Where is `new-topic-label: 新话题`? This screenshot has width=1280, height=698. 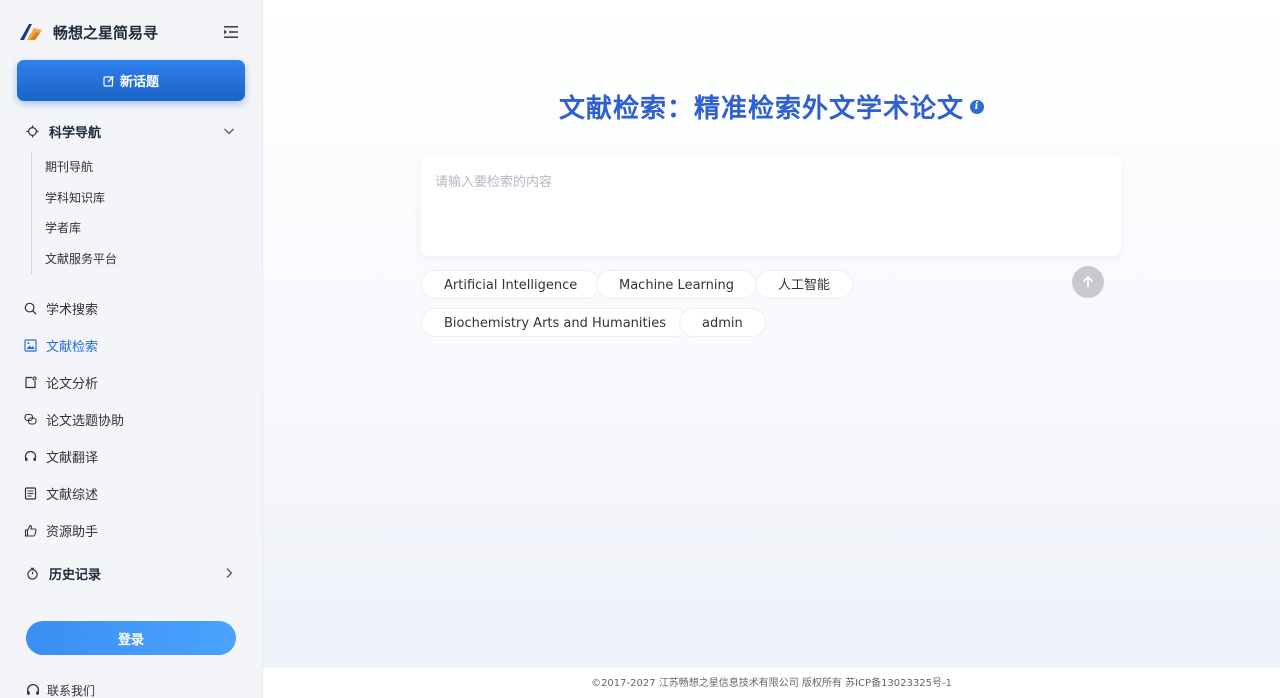 new-topic-label: 新话题 is located at coordinates (139, 82).